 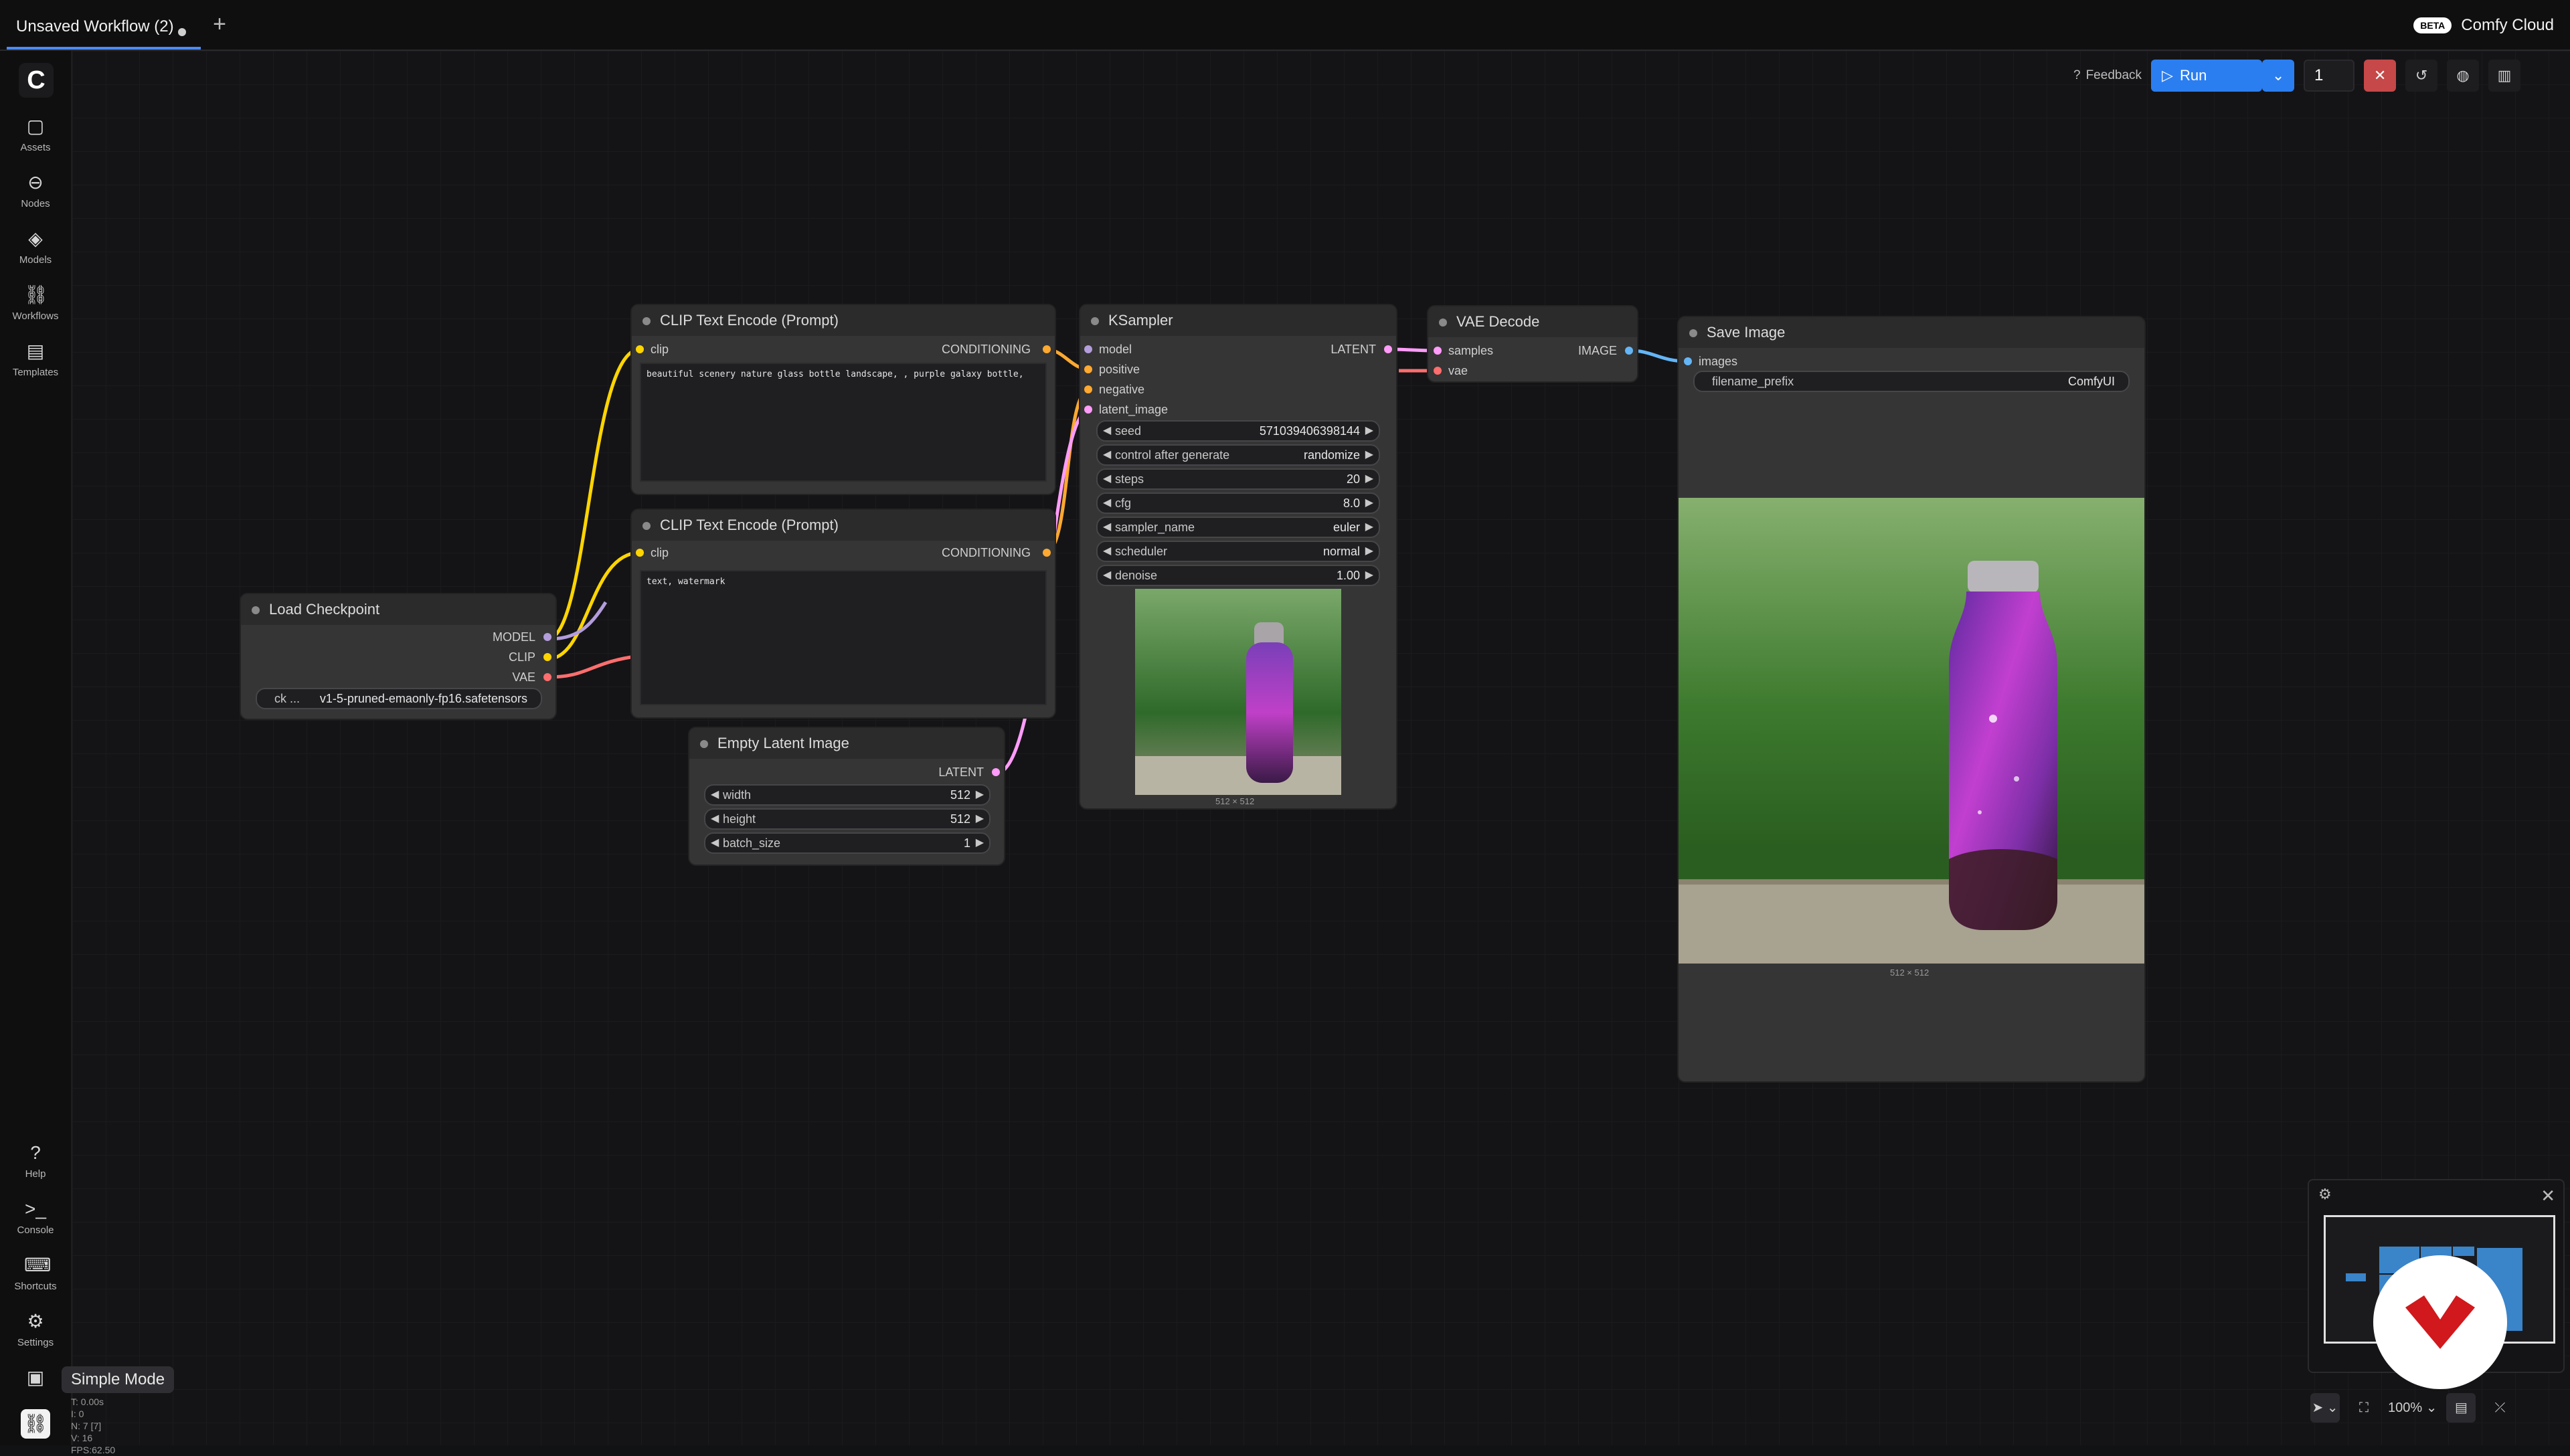 I want to click on samples-input-slot, so click(x=1438, y=351).